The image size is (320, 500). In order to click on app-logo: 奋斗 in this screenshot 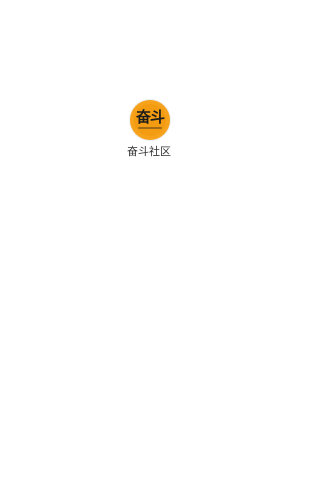, I will do `click(150, 120)`.